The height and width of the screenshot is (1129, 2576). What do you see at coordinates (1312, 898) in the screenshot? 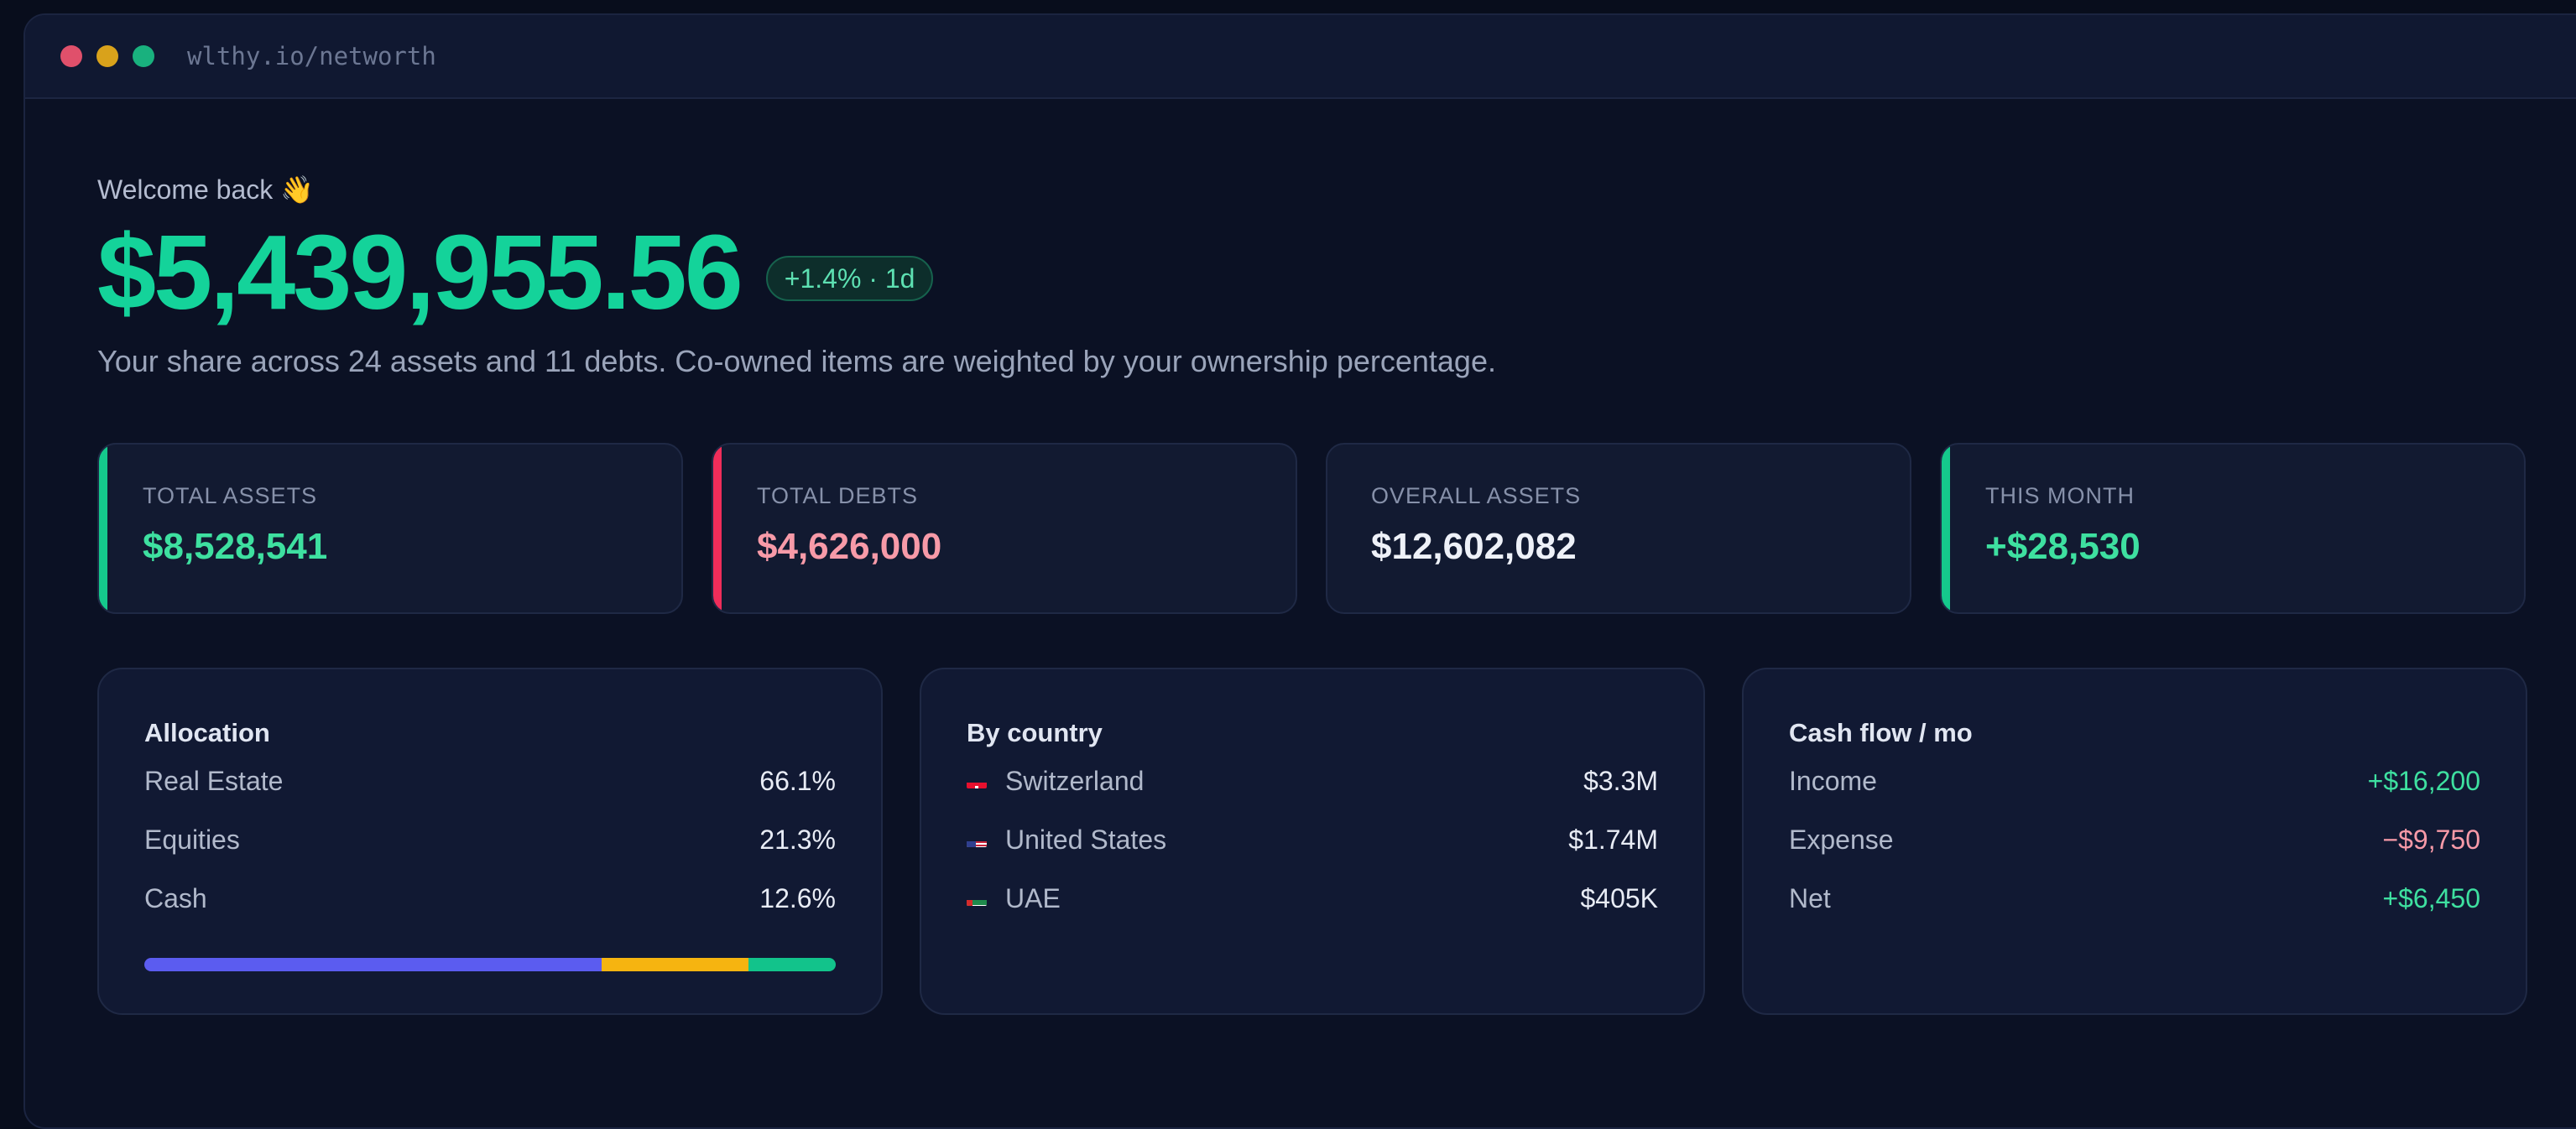
I see `country-row-uae: UAE $405K` at bounding box center [1312, 898].